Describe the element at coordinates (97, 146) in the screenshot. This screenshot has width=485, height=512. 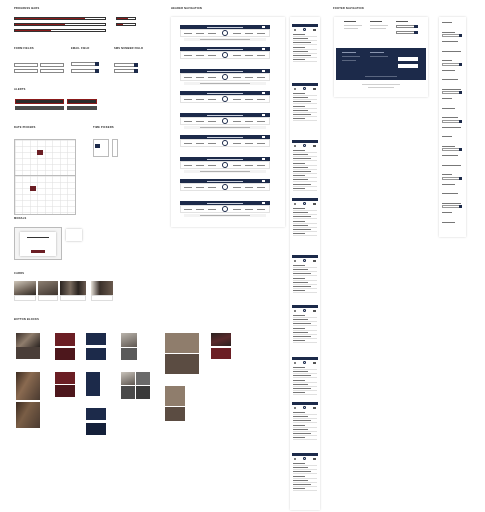
I see `time-picker-selected` at that location.